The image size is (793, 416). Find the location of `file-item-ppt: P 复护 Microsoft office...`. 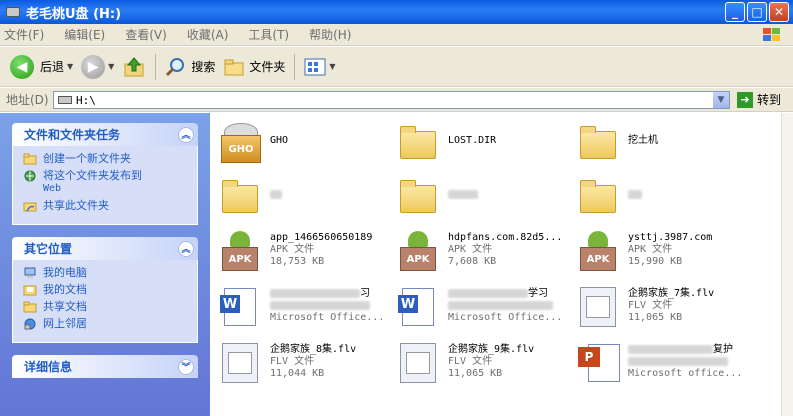

file-item-ppt: P 复护 Microsoft office... is located at coordinates (663, 364).